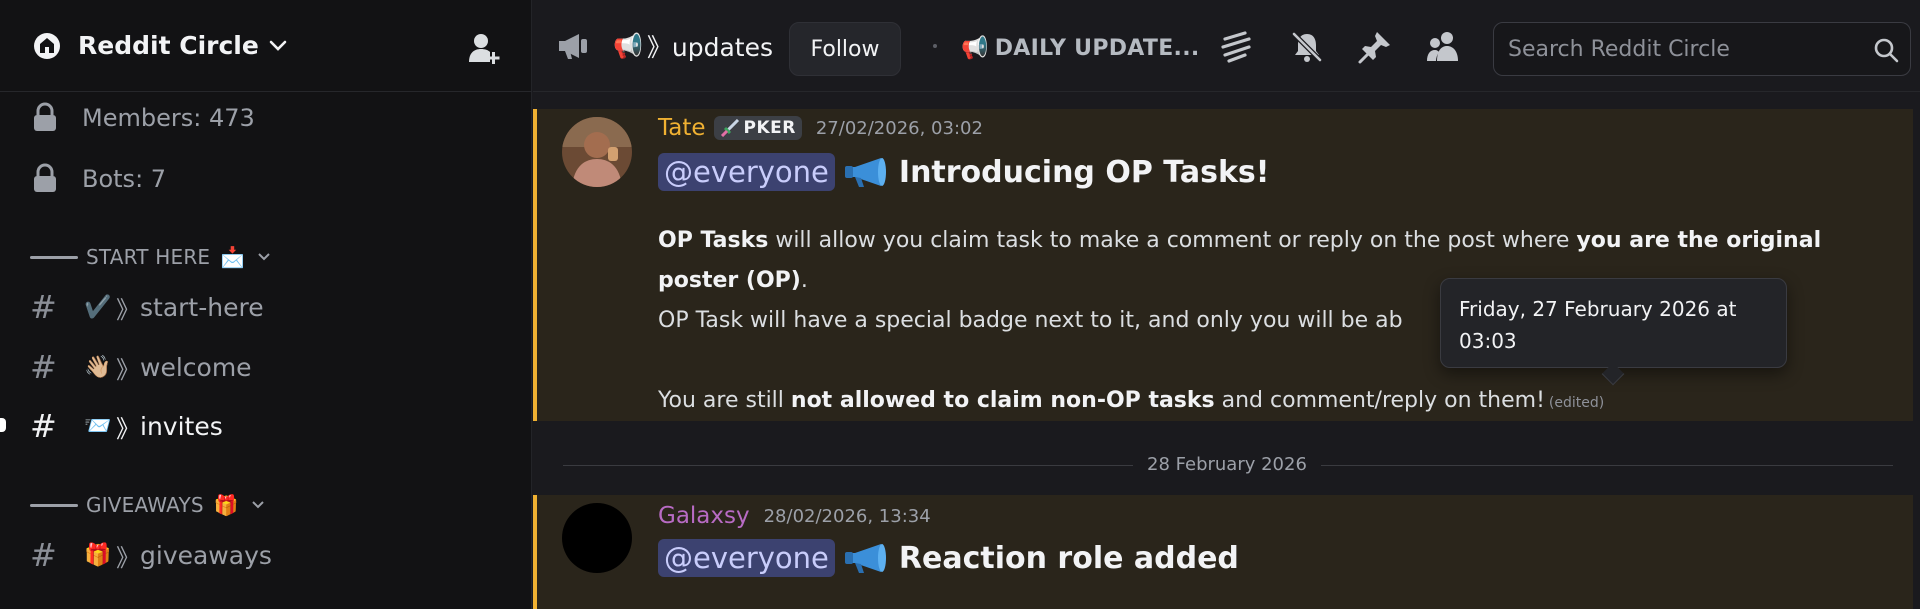 Image resolution: width=1920 pixels, height=609 pixels. I want to click on channel-label: invites, so click(181, 426).